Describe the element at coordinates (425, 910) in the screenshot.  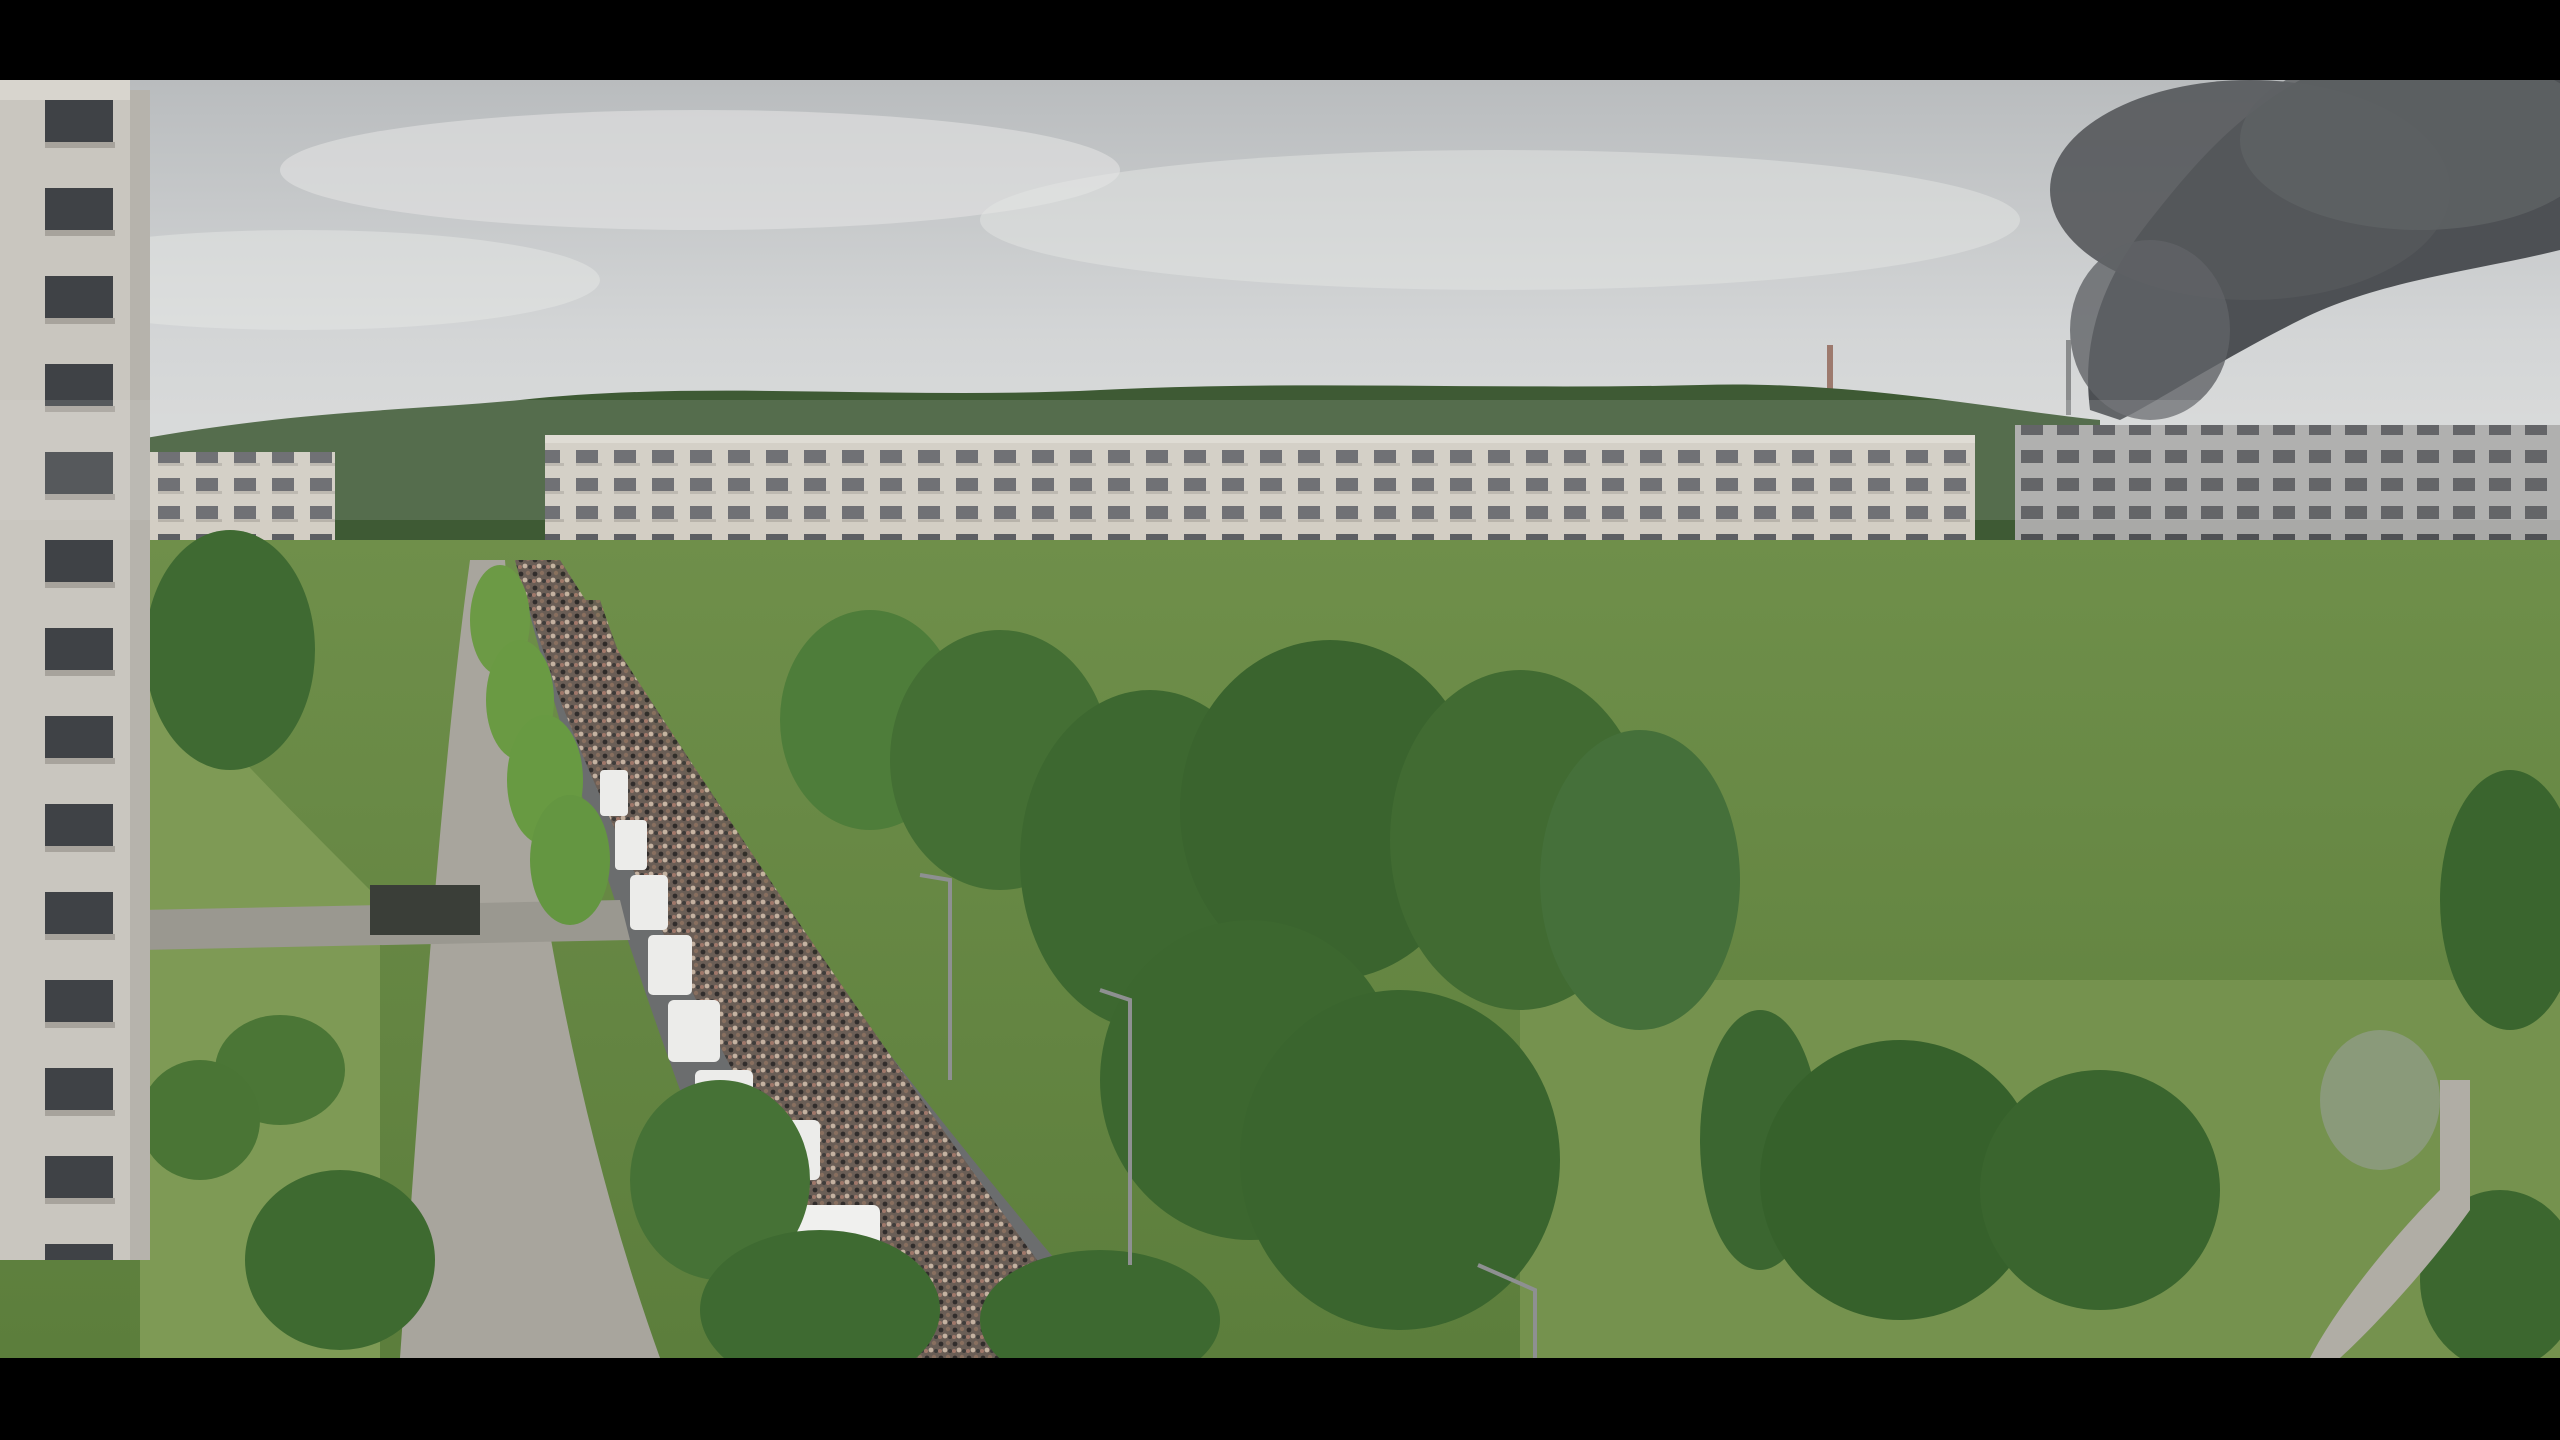
I see `military-truck` at that location.